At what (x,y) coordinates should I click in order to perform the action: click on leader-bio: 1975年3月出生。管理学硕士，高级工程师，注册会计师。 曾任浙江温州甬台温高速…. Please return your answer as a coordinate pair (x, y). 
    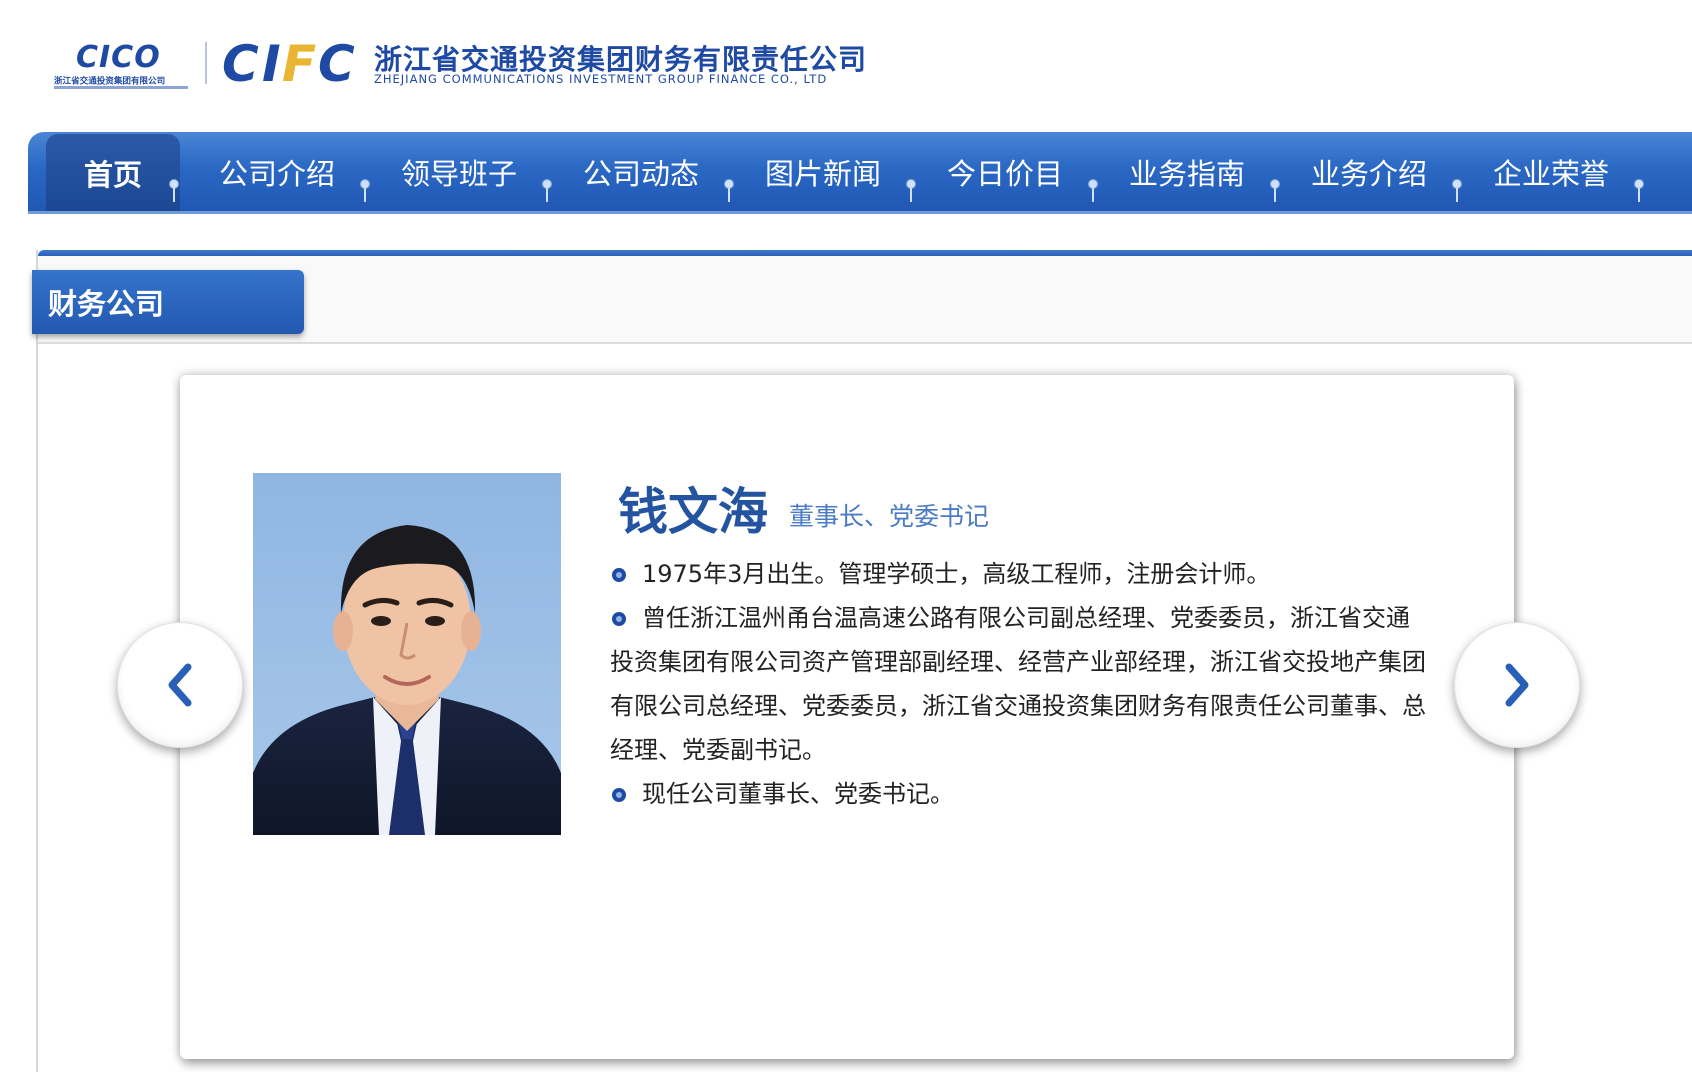
    Looking at the image, I should click on (1020, 684).